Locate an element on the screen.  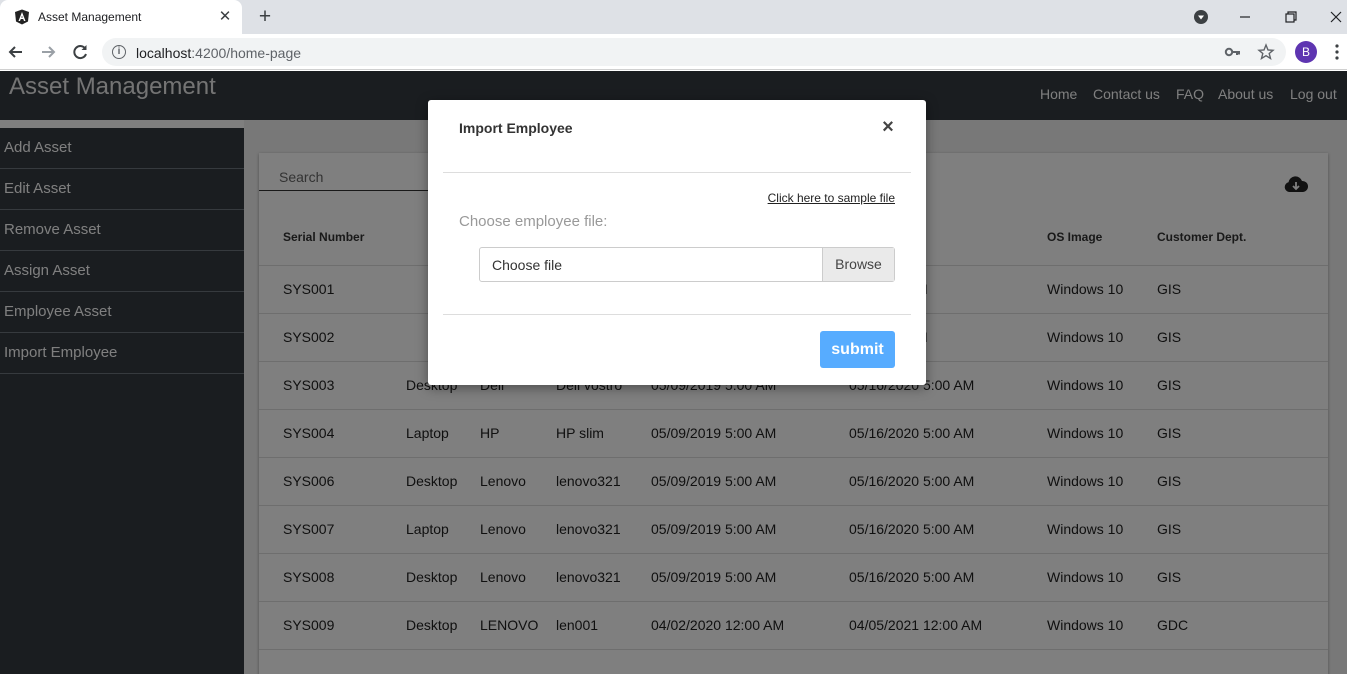
submit-button: submit is located at coordinates (857, 349).